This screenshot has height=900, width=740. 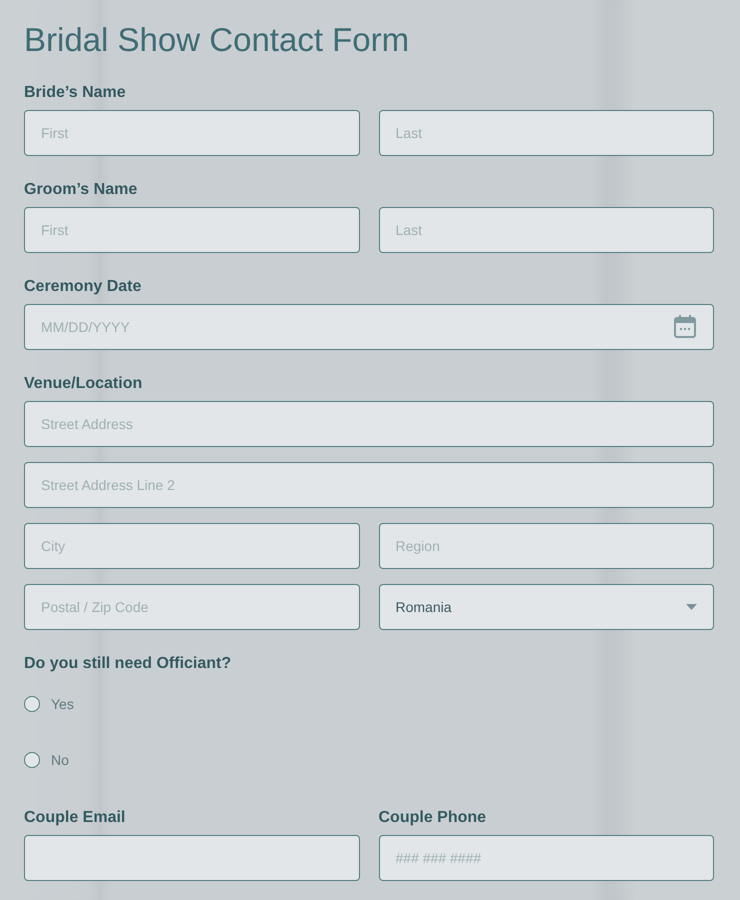 I want to click on text-input: Region, so click(x=546, y=546).